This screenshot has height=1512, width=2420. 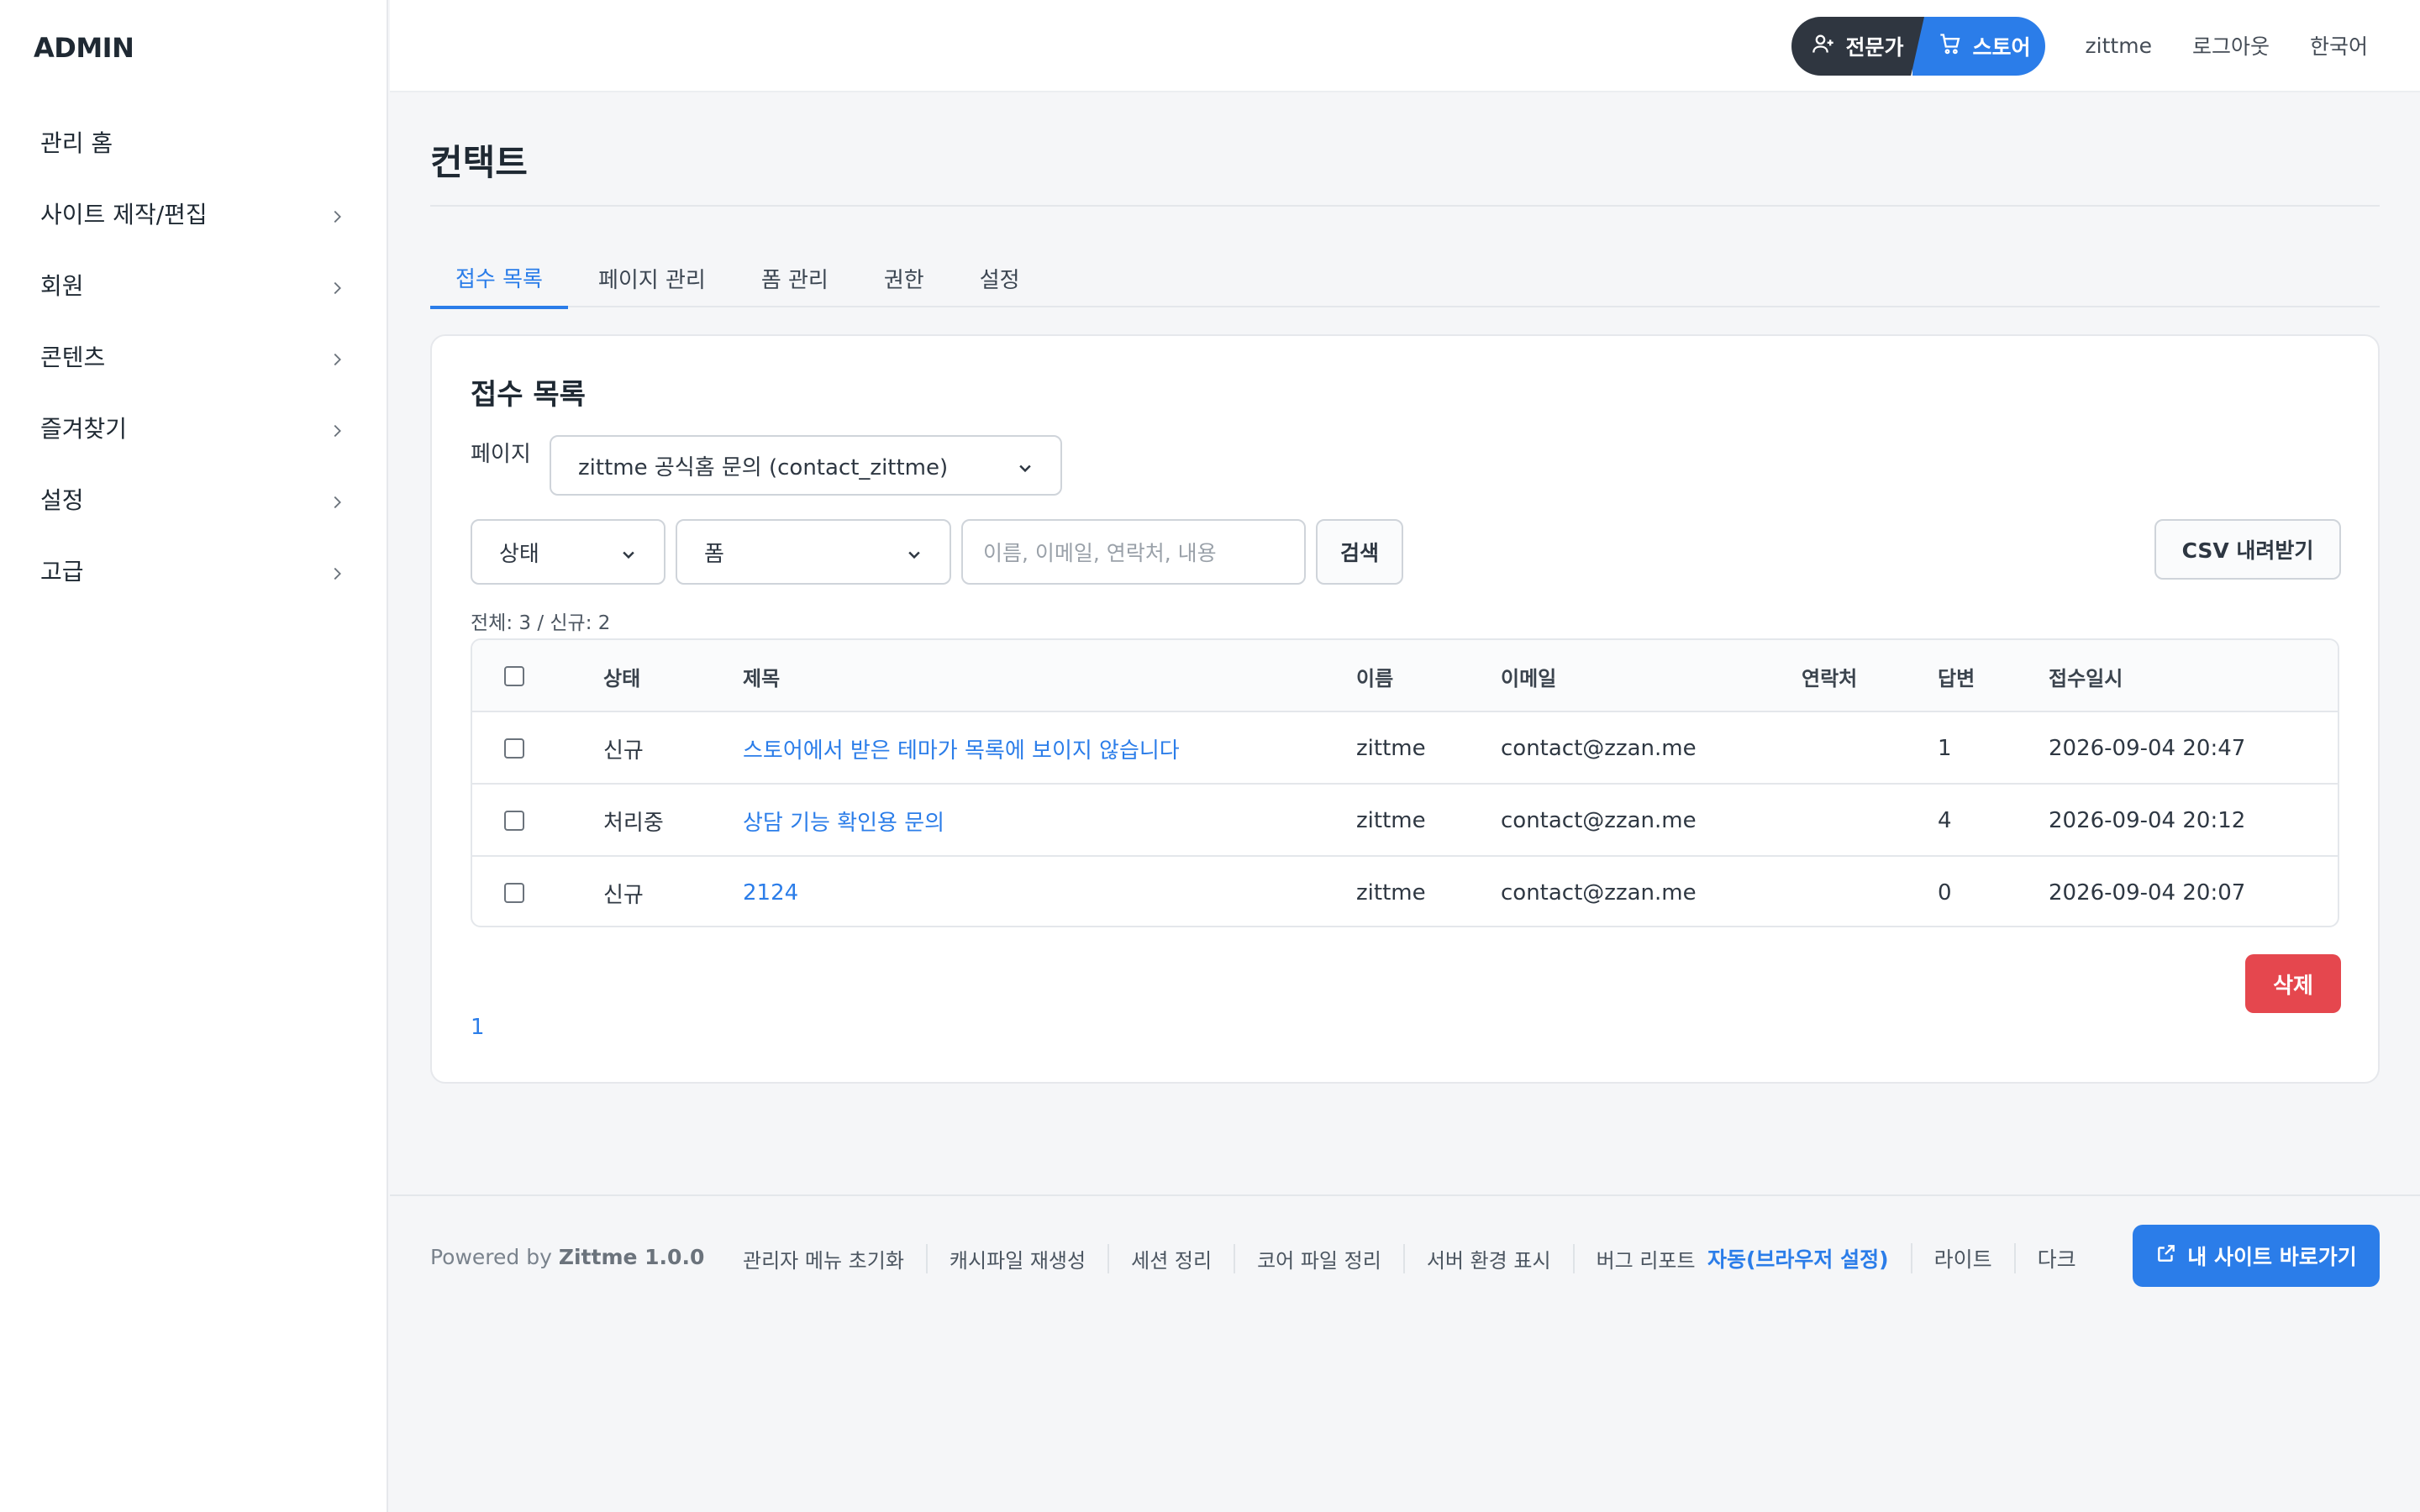 What do you see at coordinates (1359, 552) in the screenshot?
I see `search-button: 검색` at bounding box center [1359, 552].